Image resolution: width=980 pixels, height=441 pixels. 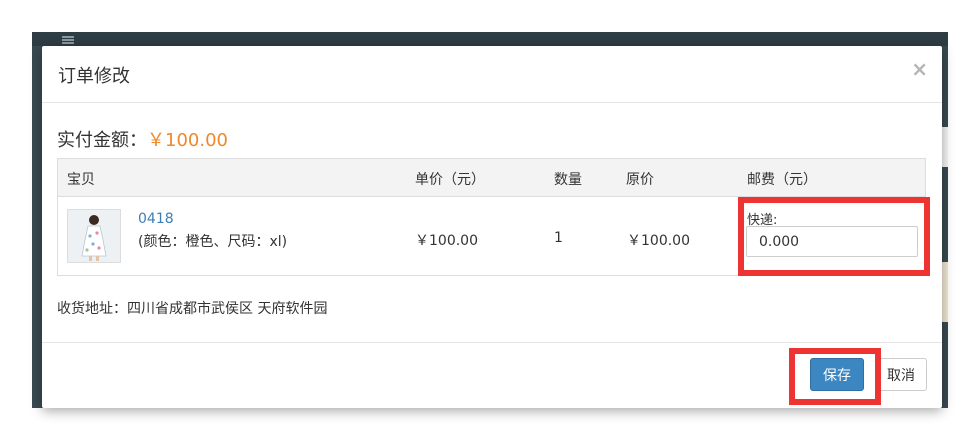 What do you see at coordinates (901, 374) in the screenshot?
I see `cancel-button: 取消` at bounding box center [901, 374].